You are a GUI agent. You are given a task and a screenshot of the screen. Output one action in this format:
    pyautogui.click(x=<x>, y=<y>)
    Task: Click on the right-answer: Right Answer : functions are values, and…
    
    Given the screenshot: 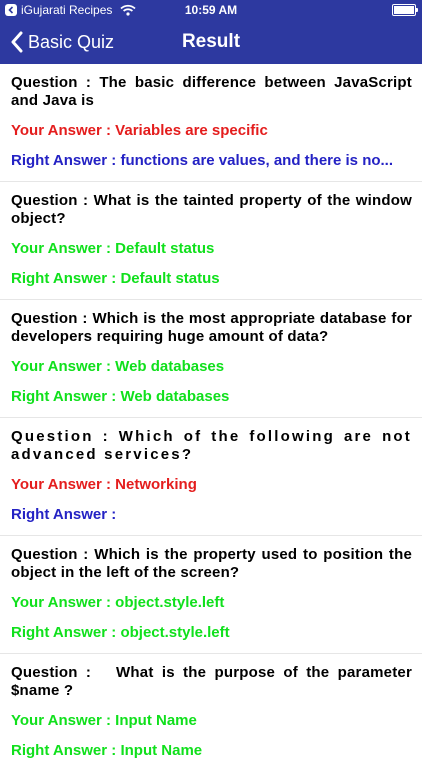 What is the action you would take?
    pyautogui.click(x=202, y=160)
    